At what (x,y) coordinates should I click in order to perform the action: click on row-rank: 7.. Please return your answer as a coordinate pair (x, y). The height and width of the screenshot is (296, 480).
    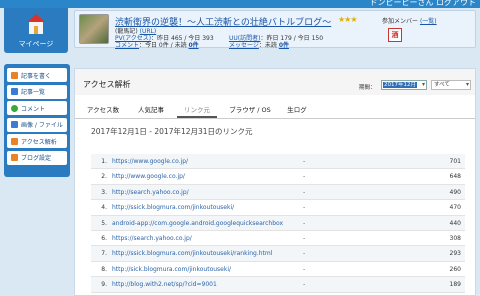
    Looking at the image, I should click on (104, 254).